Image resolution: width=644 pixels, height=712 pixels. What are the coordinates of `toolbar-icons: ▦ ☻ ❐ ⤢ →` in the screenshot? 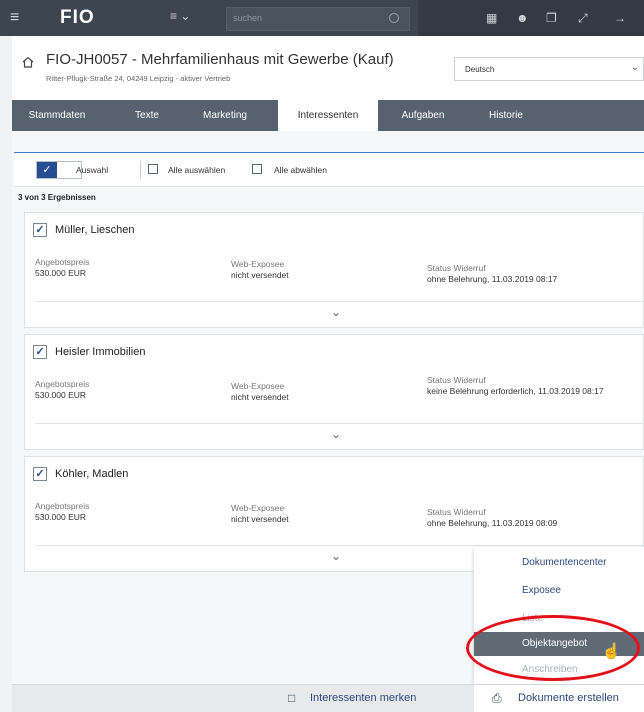 It's located at (531, 18).